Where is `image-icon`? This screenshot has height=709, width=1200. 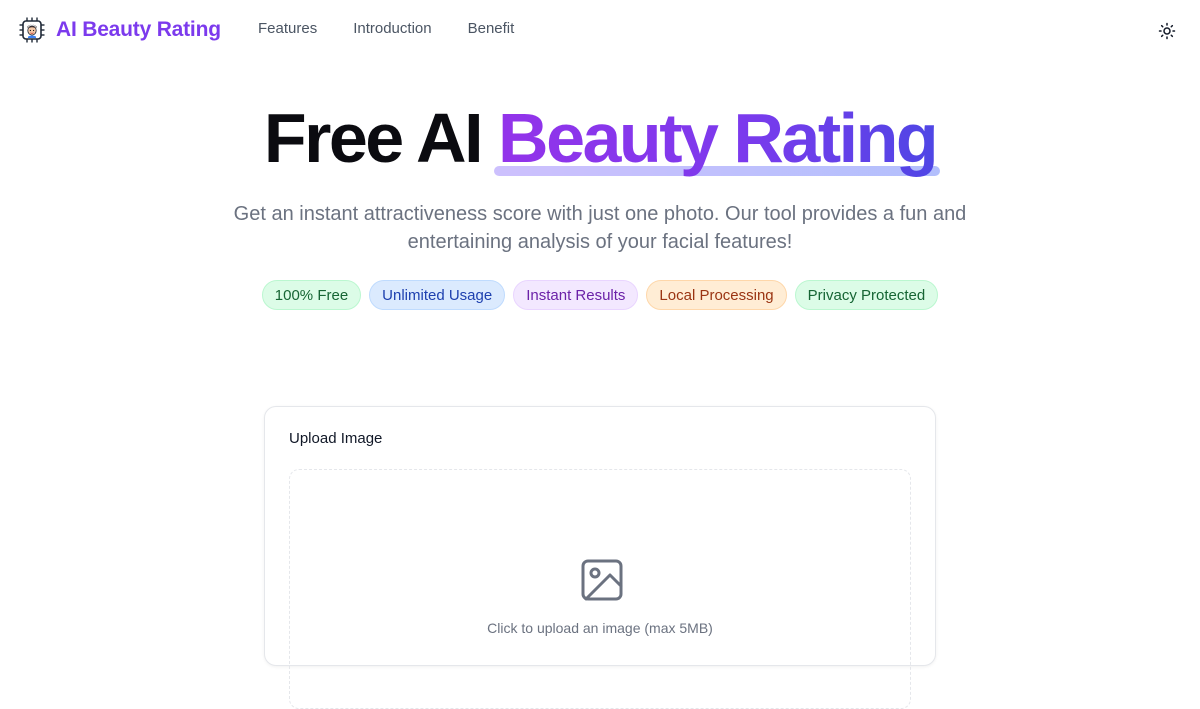 image-icon is located at coordinates (602, 580).